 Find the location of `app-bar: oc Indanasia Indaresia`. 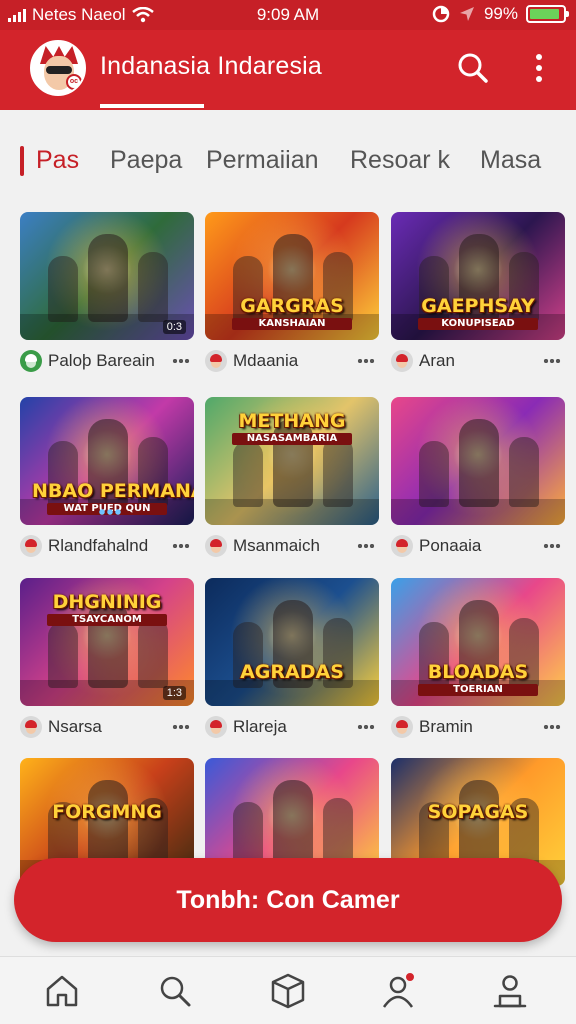

app-bar: oc Indanasia Indaresia is located at coordinates (288, 70).